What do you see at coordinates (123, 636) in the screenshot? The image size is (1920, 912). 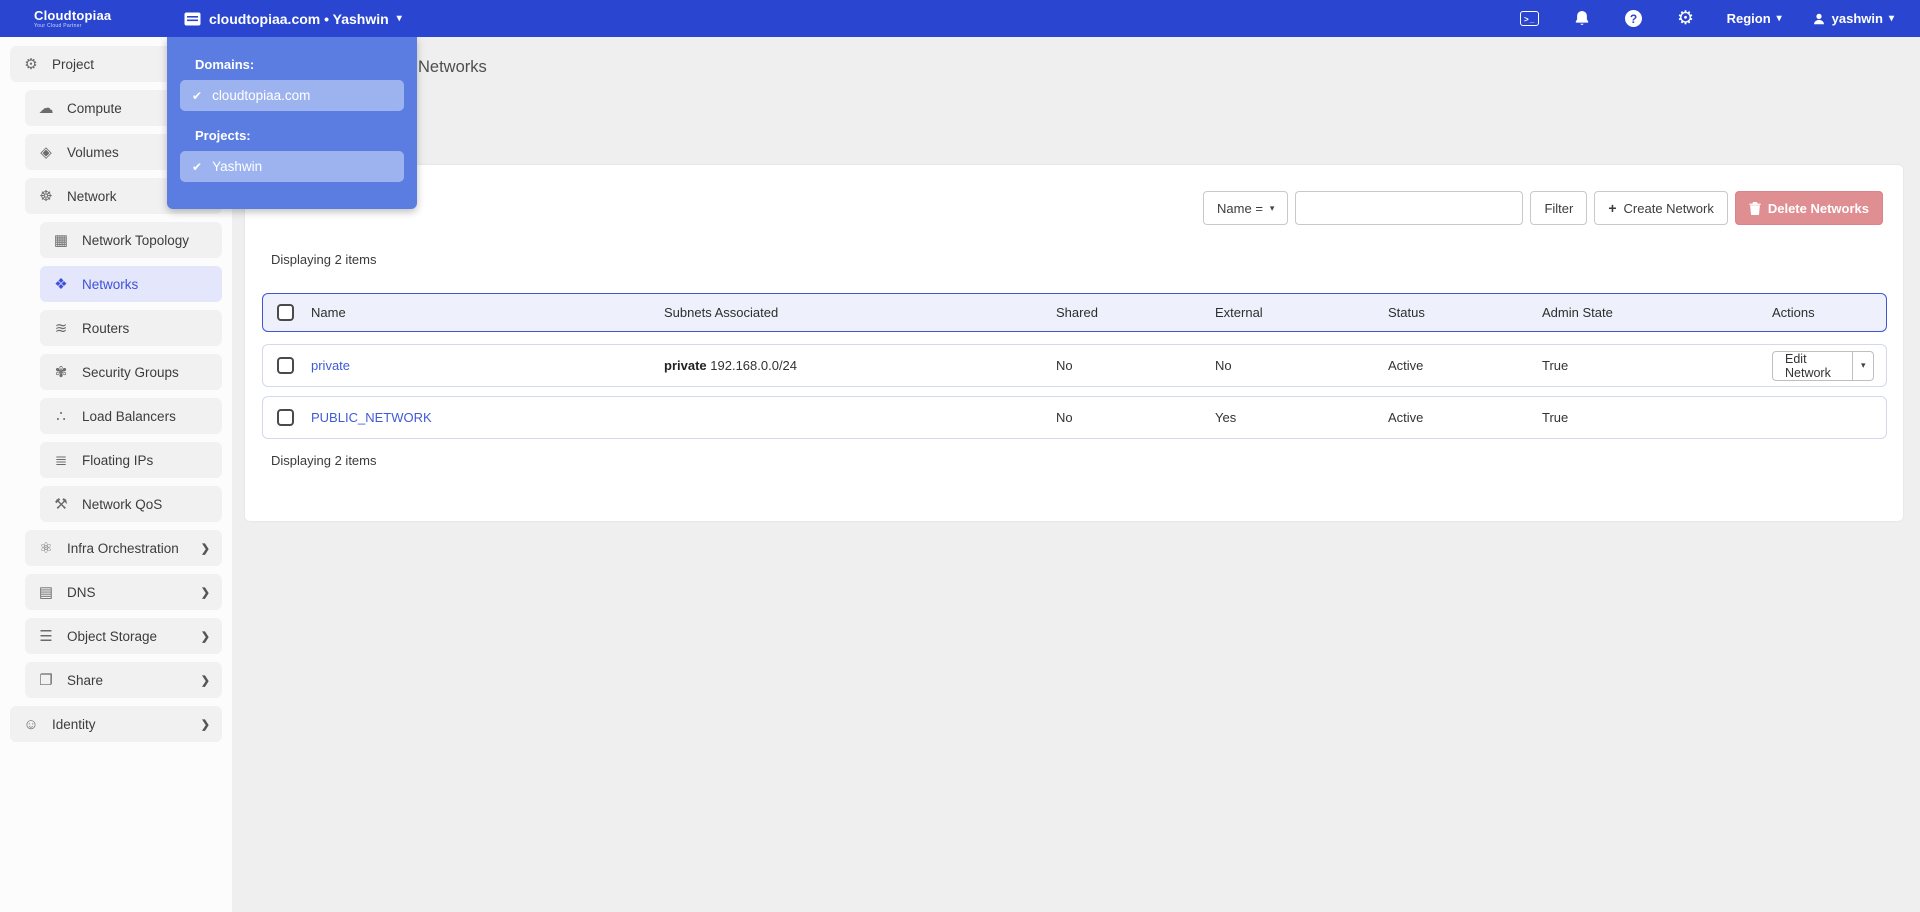 I see `sidebar-item-object-storage: ☰ Object Storage ❯` at bounding box center [123, 636].